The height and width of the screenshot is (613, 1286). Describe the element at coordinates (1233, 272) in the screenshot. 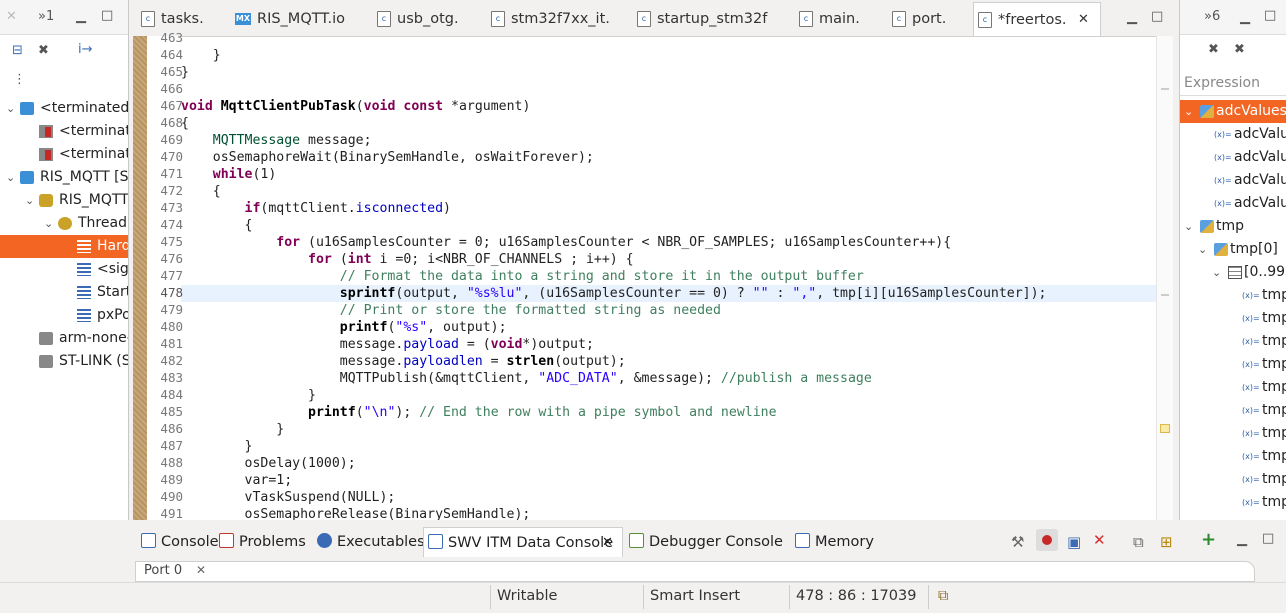

I see `expression-row: ⌄ [0..99]` at that location.